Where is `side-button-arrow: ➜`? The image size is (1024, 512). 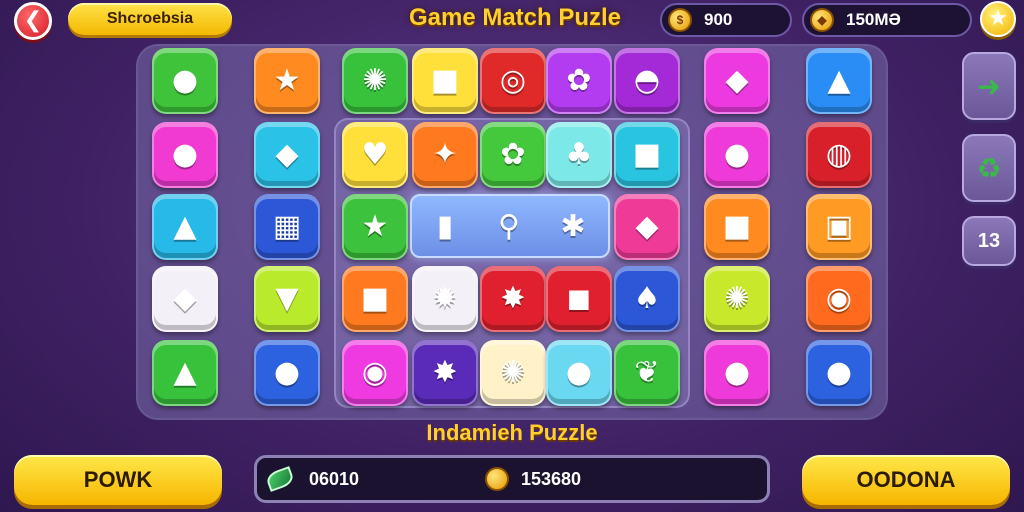 side-button-arrow: ➜ is located at coordinates (989, 86).